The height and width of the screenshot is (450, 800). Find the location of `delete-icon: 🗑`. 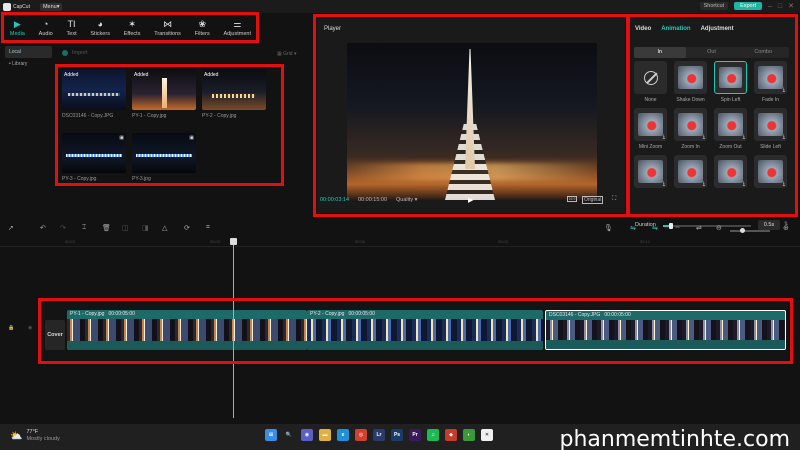

delete-icon: 🗑 is located at coordinates (106, 228).